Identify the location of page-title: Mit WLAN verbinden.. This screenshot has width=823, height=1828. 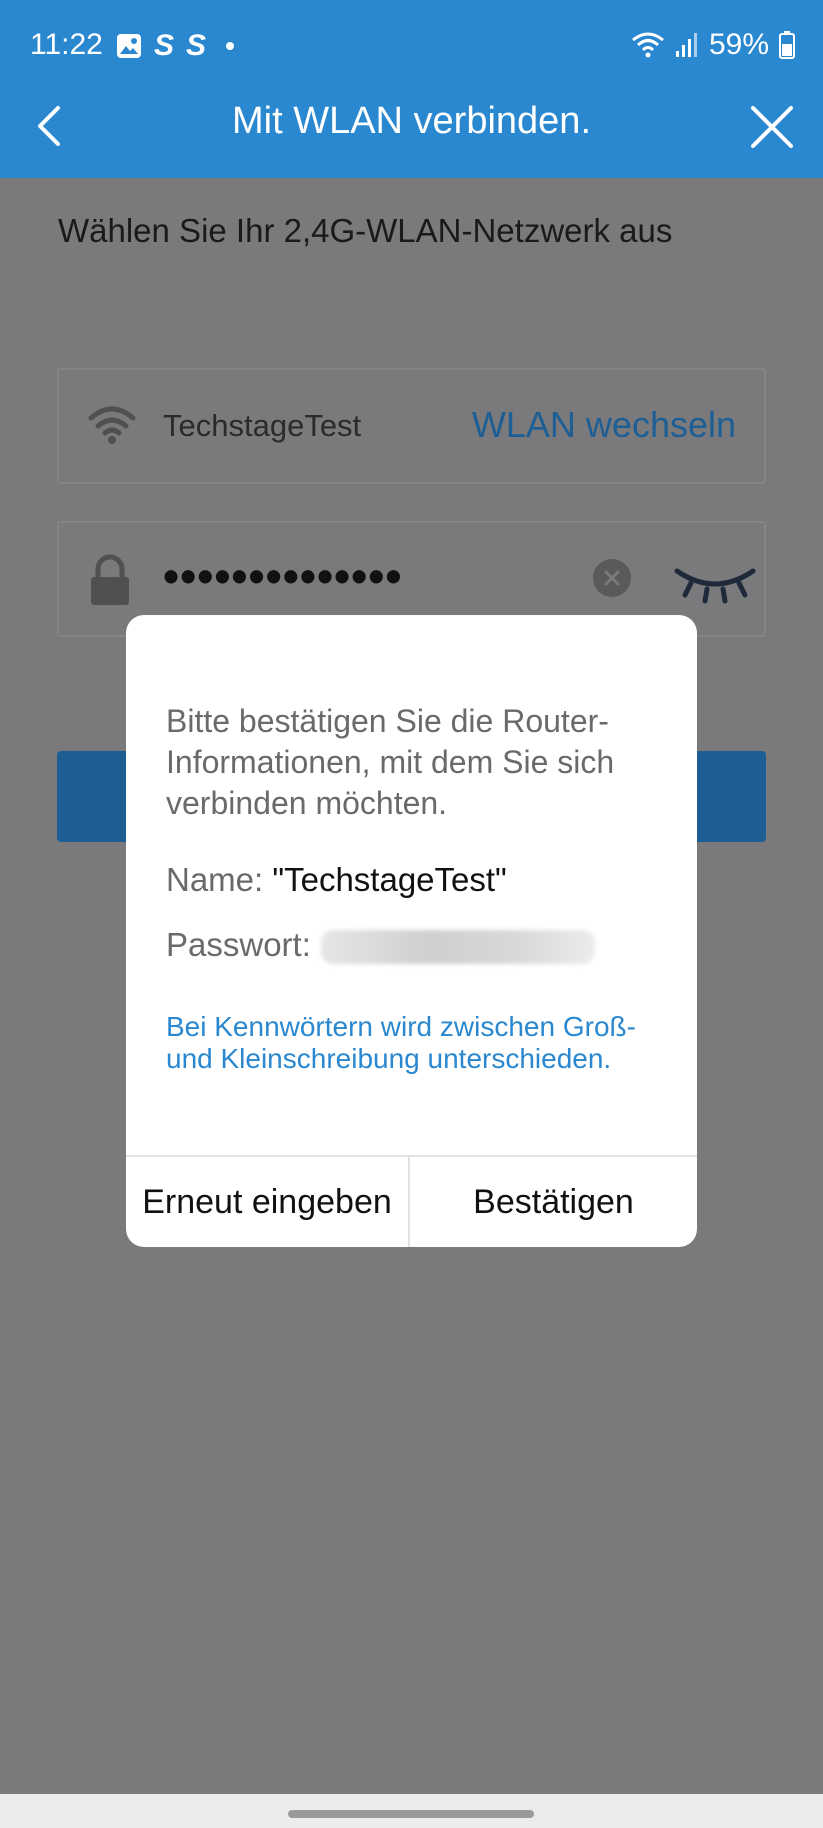
(411, 121).